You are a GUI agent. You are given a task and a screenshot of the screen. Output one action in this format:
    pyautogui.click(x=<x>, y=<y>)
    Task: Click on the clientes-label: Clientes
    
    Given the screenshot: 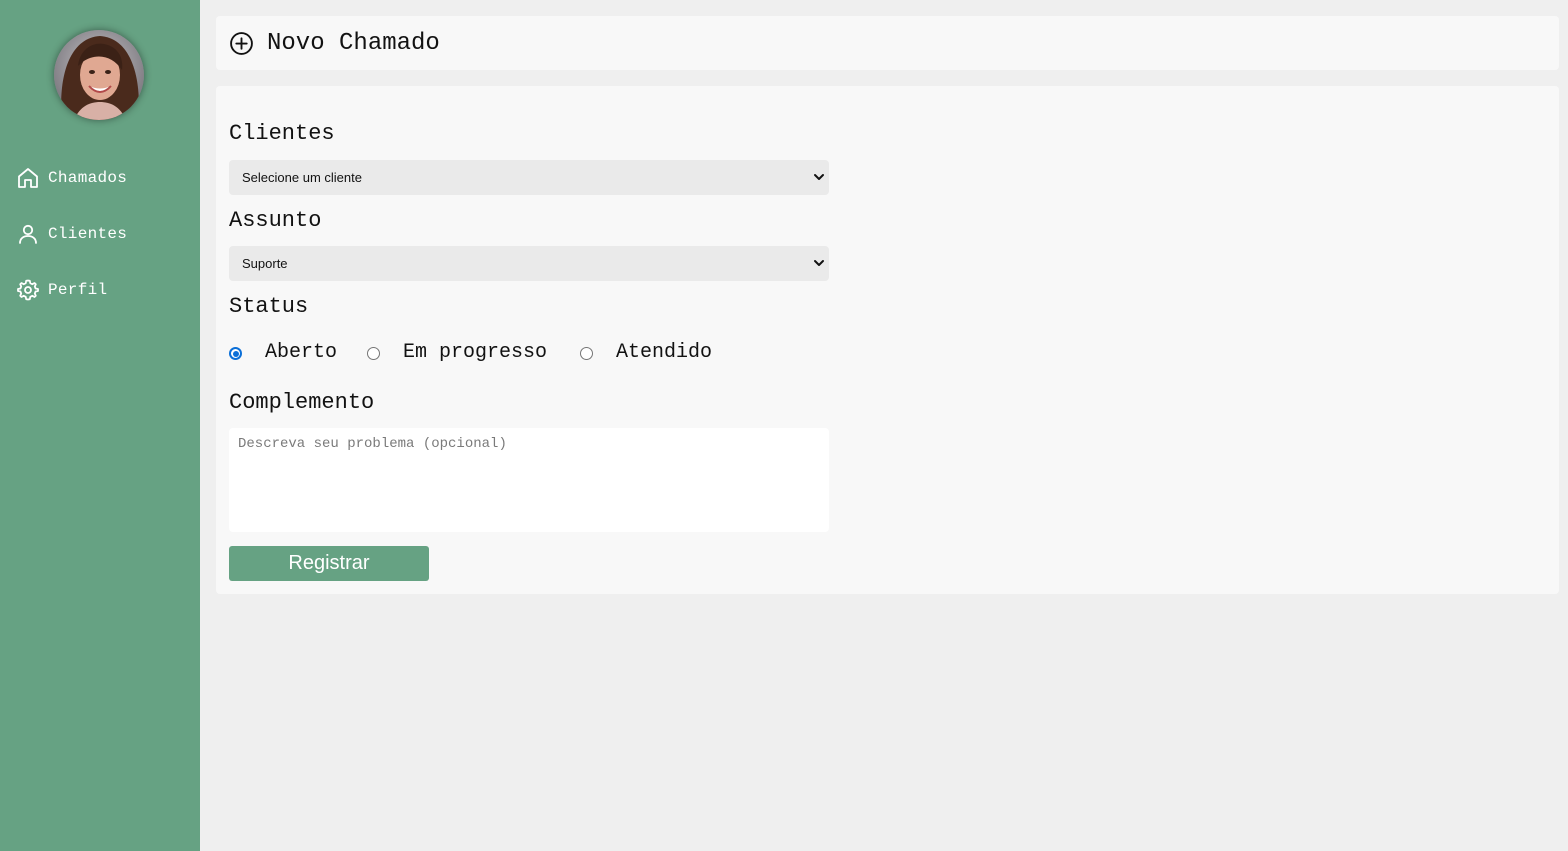 What is the action you would take?
    pyautogui.click(x=282, y=133)
    